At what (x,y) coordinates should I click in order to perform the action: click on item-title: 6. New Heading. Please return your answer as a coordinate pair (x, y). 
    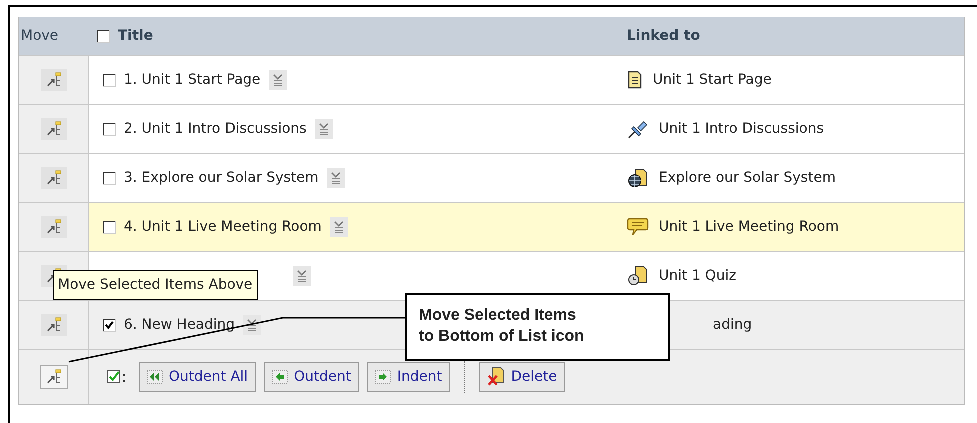
    Looking at the image, I should click on (180, 325).